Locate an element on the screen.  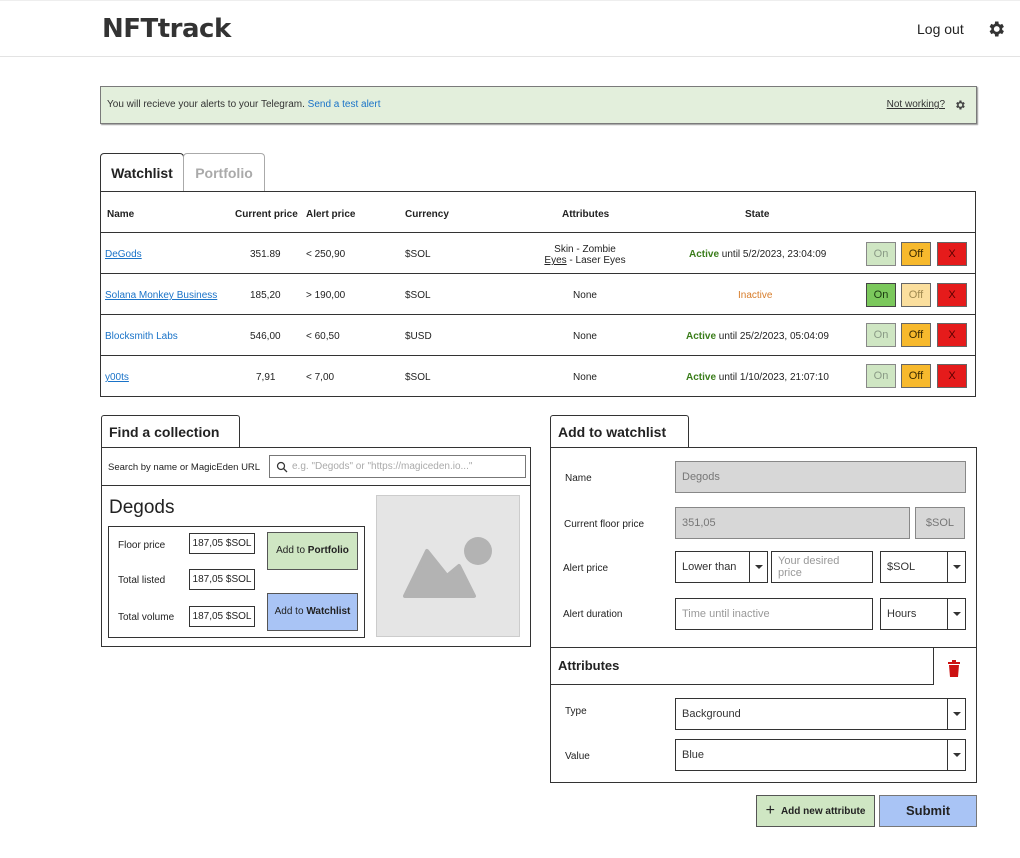
add-new-attribute-button: + Add new attribute is located at coordinates (815, 811).